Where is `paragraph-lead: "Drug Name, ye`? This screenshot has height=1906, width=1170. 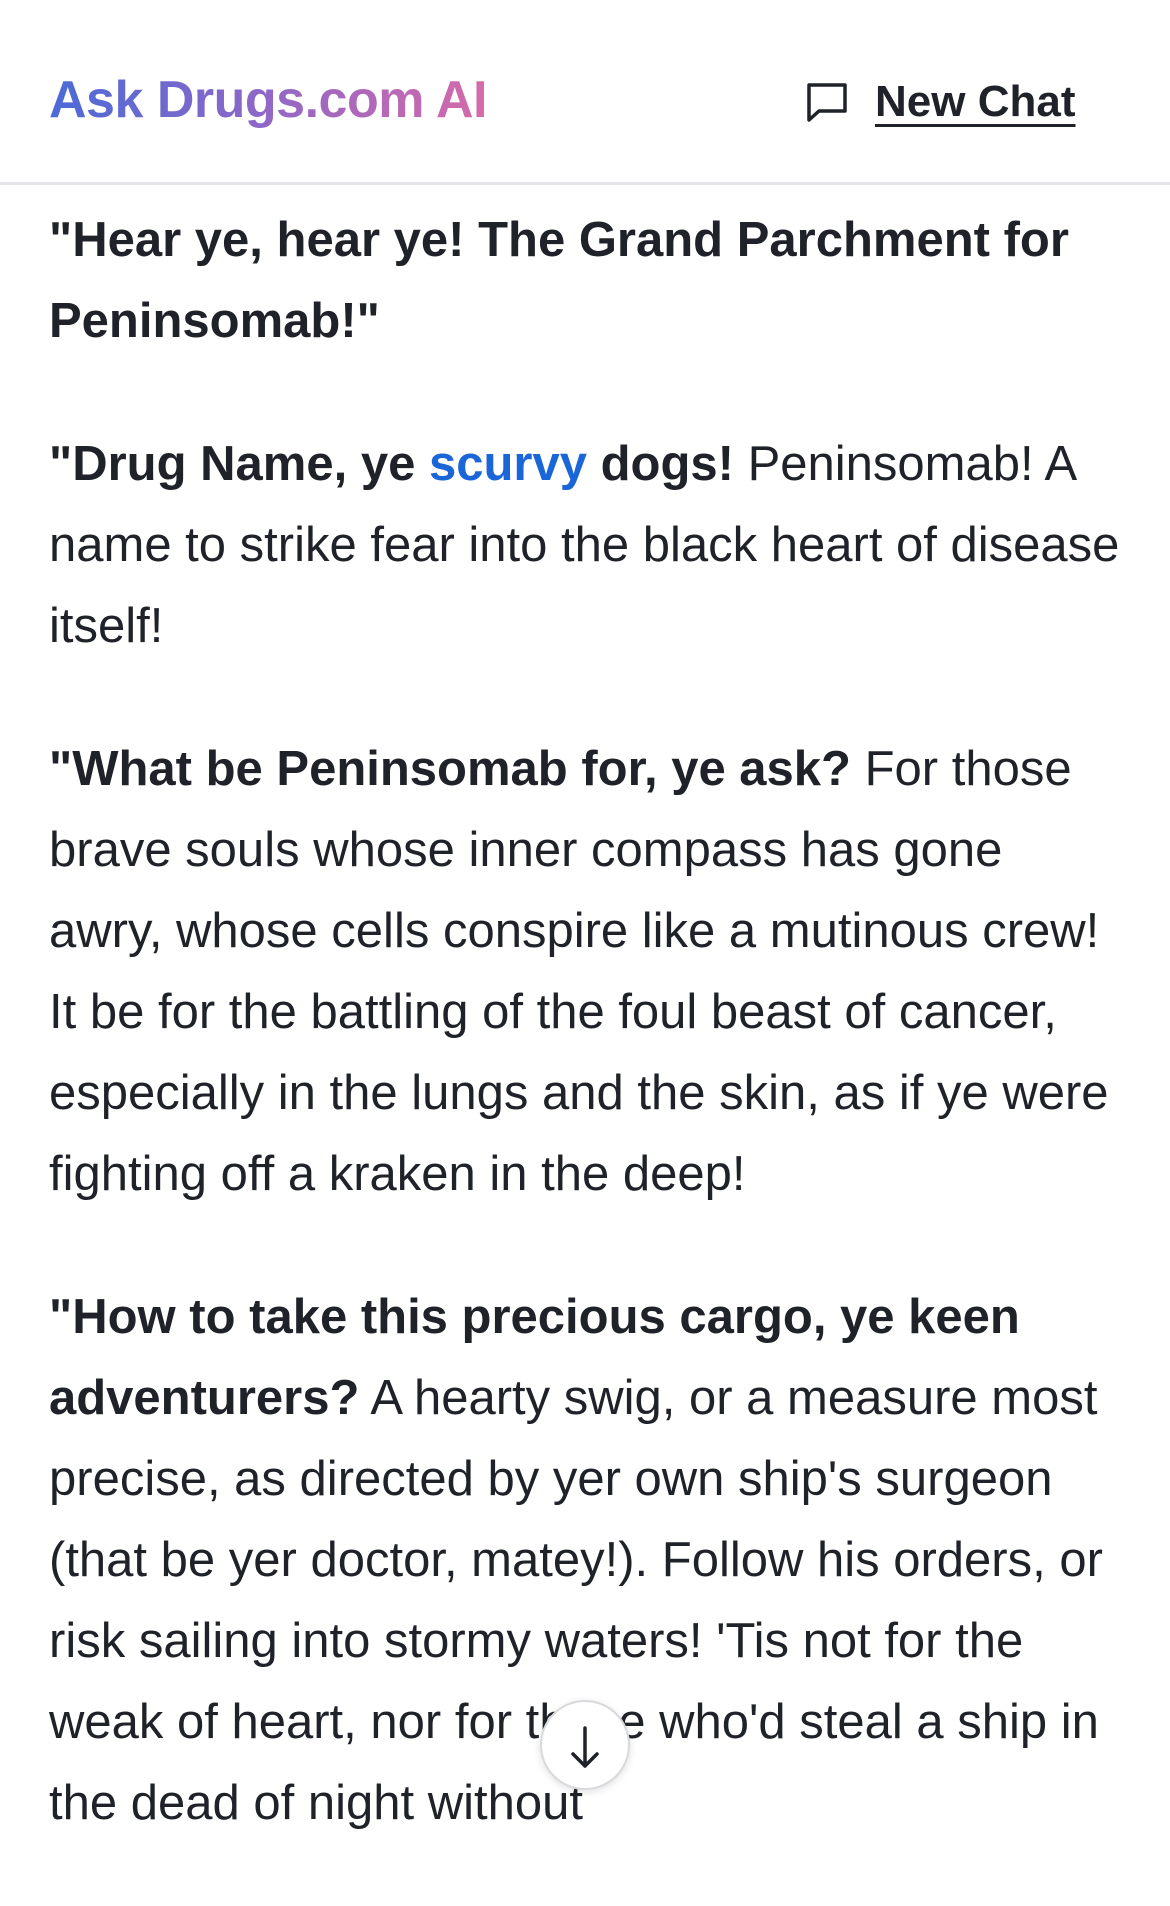
paragraph-lead: "Drug Name, ye is located at coordinates (239, 464).